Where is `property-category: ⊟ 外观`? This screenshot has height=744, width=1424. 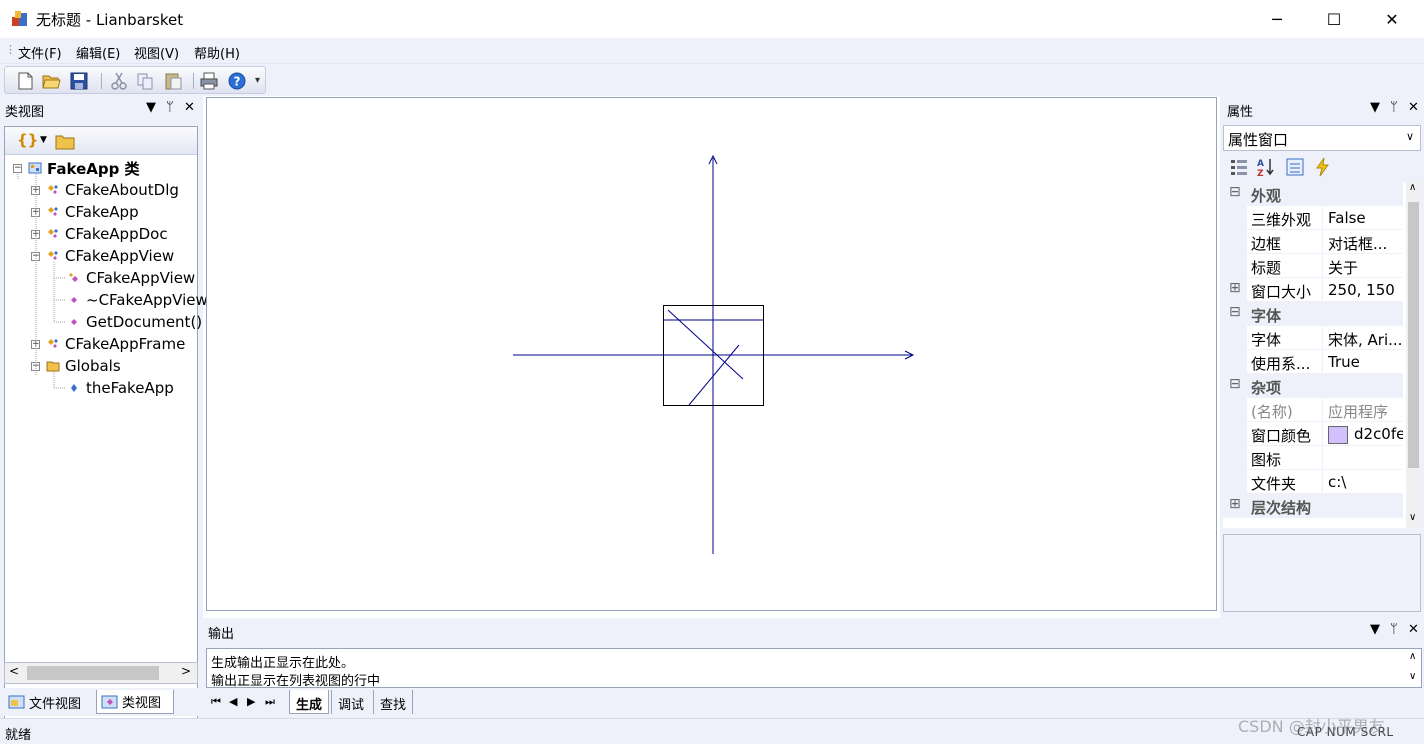
property-category: ⊟ 外观 is located at coordinates (1313, 194).